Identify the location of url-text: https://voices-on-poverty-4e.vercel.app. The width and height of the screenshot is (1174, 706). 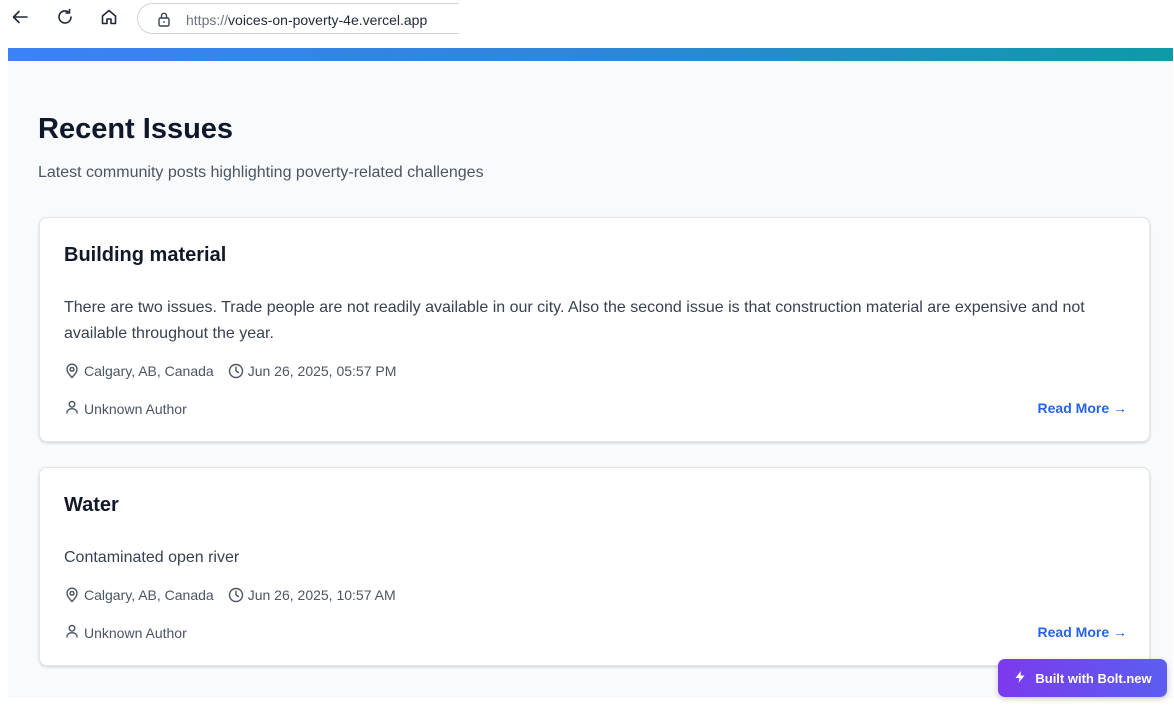
(307, 20).